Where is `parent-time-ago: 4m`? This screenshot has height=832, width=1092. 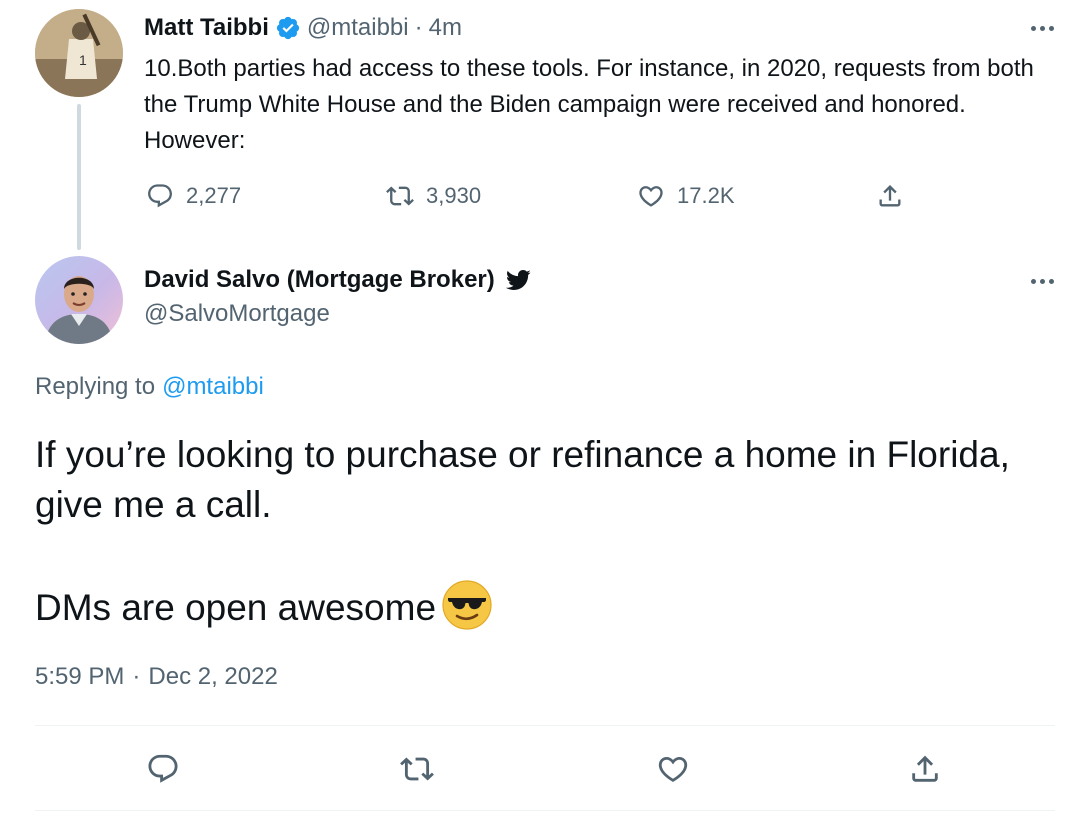
parent-time-ago: 4m is located at coordinates (445, 28).